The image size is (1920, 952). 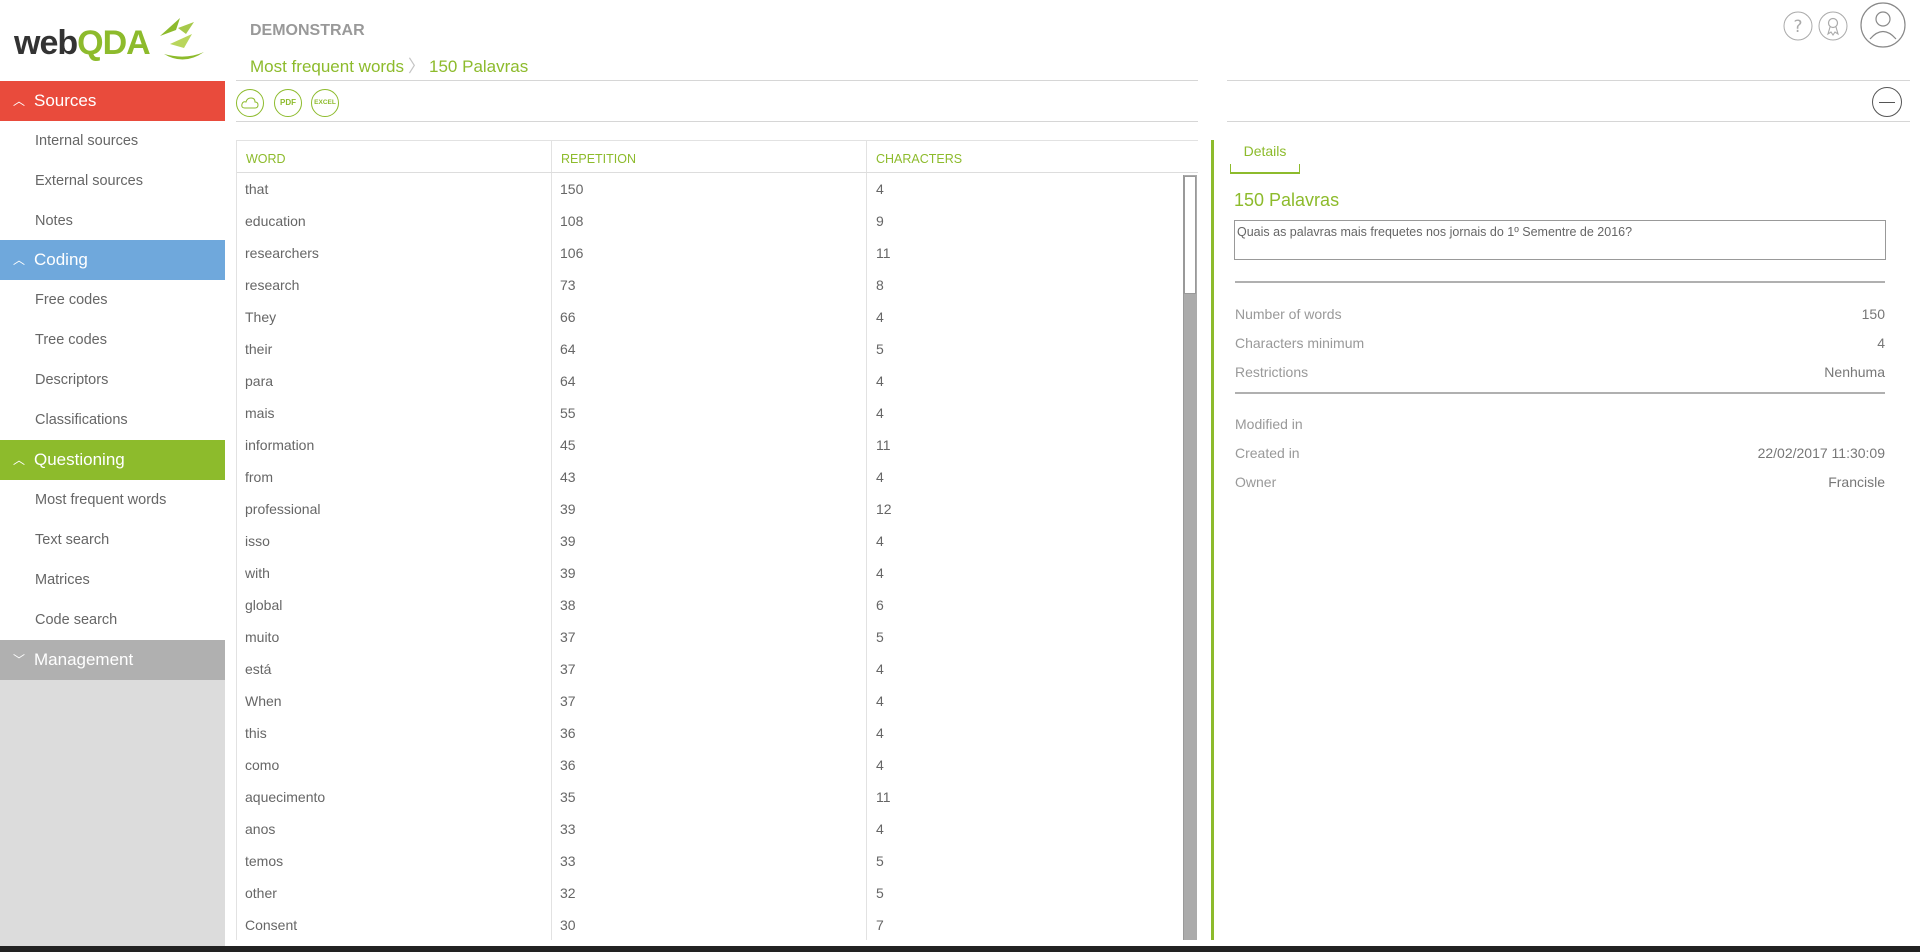 I want to click on cell-repetition: 32, so click(x=568, y=893).